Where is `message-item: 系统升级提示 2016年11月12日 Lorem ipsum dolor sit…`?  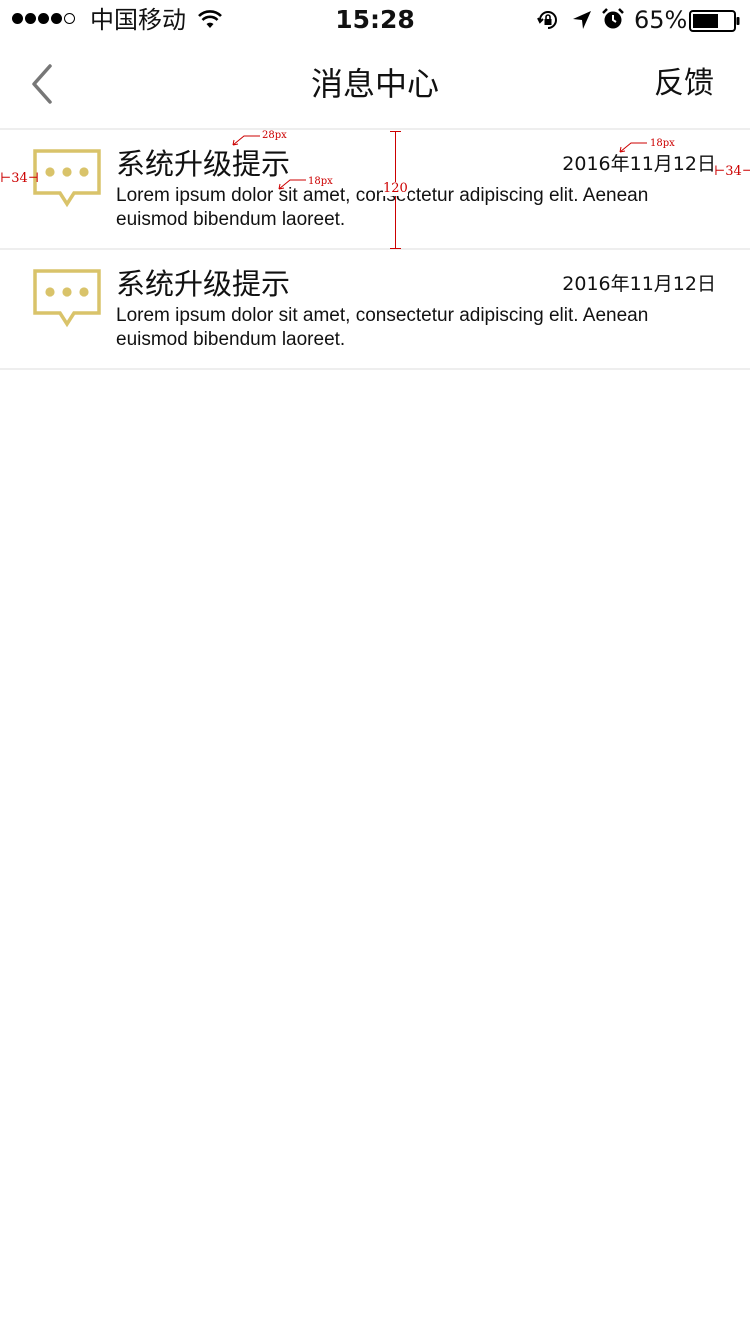
message-item: 系统升级提示 2016年11月12日 Lorem ipsum dolor sit… is located at coordinates (375, 310).